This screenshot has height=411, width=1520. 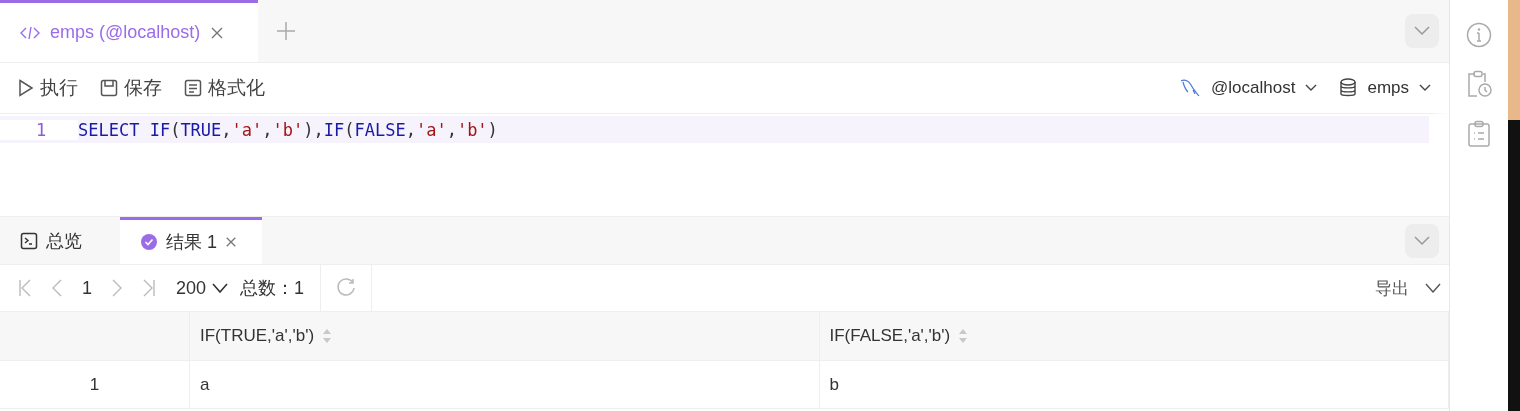 I want to click on database-select: emps, so click(x=1385, y=88).